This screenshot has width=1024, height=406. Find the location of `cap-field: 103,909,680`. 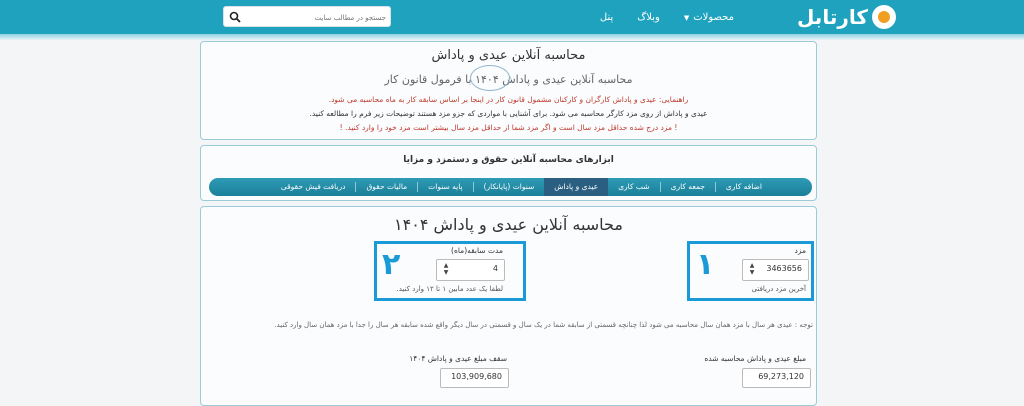

cap-field: 103,909,680 is located at coordinates (474, 378).